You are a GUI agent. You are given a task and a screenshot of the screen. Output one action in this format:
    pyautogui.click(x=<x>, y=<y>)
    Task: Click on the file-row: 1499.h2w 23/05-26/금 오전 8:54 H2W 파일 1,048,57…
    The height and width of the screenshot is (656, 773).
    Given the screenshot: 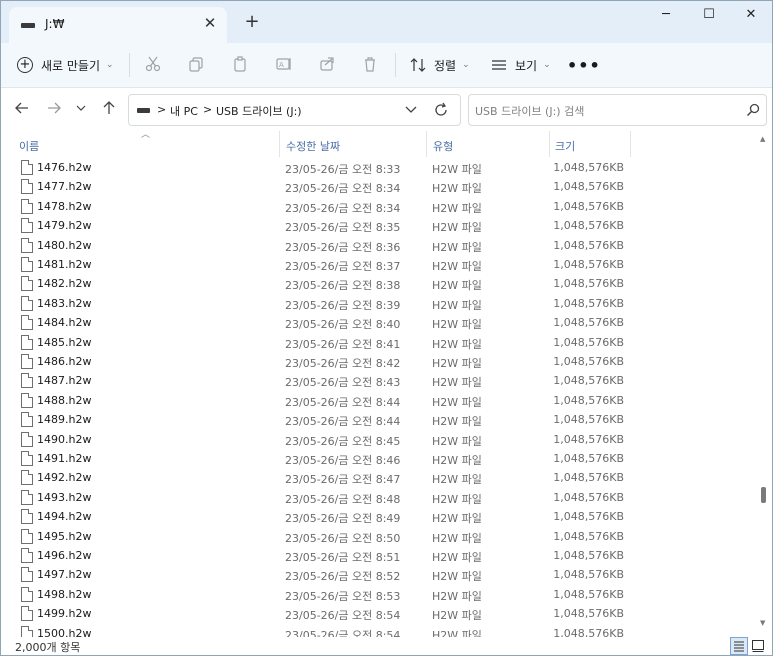 What is the action you would take?
    pyautogui.click(x=379, y=614)
    